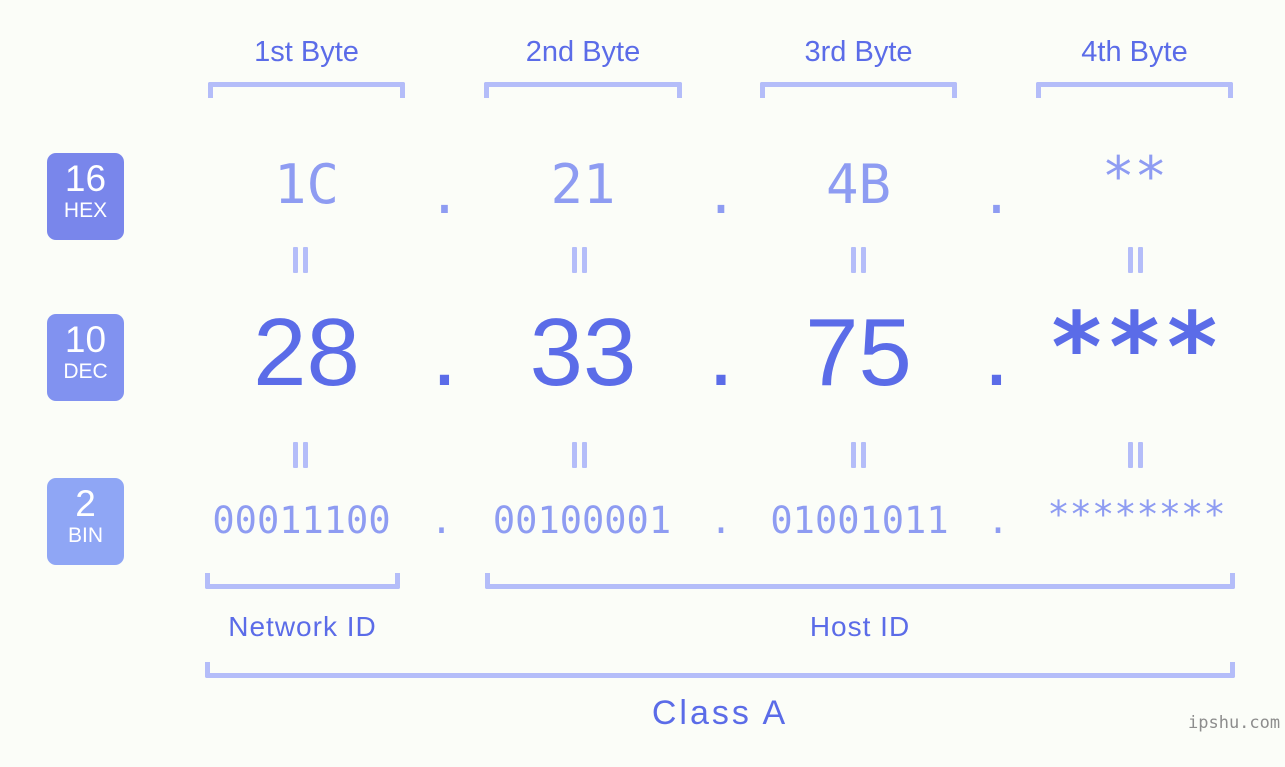 This screenshot has width=1285, height=767. What do you see at coordinates (85, 339) in the screenshot?
I see `base-badge-dec-number: 10` at bounding box center [85, 339].